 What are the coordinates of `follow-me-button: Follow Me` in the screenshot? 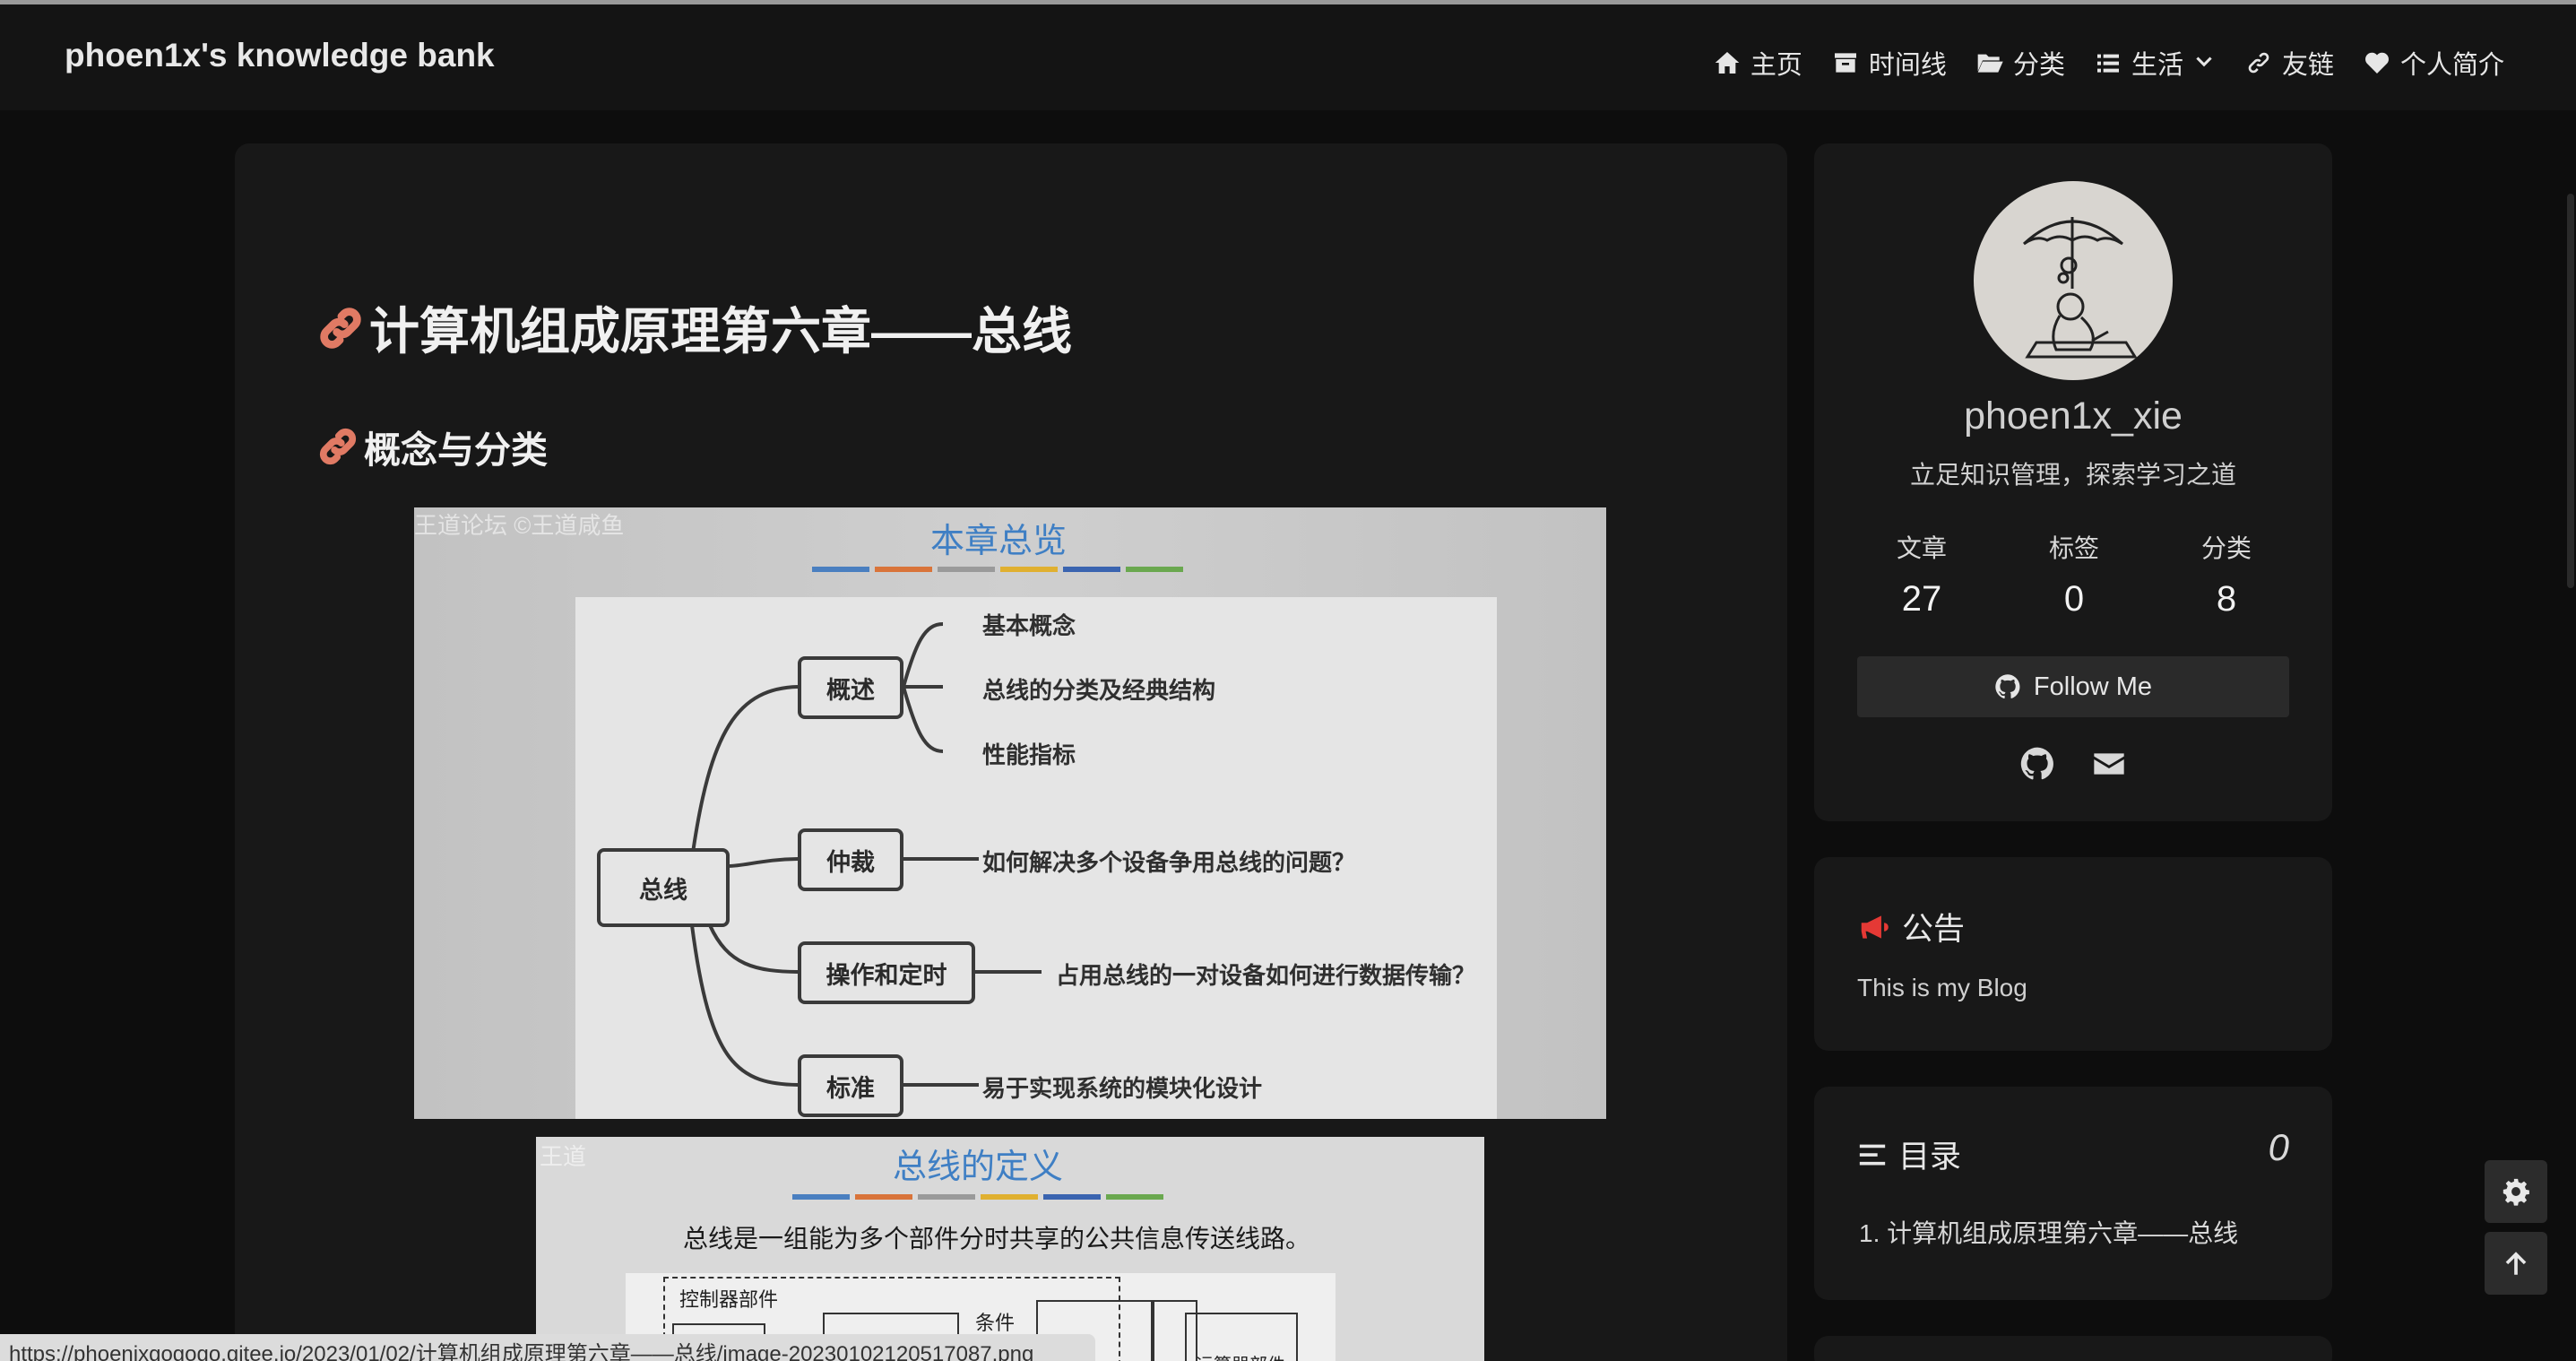 It's located at (2073, 686).